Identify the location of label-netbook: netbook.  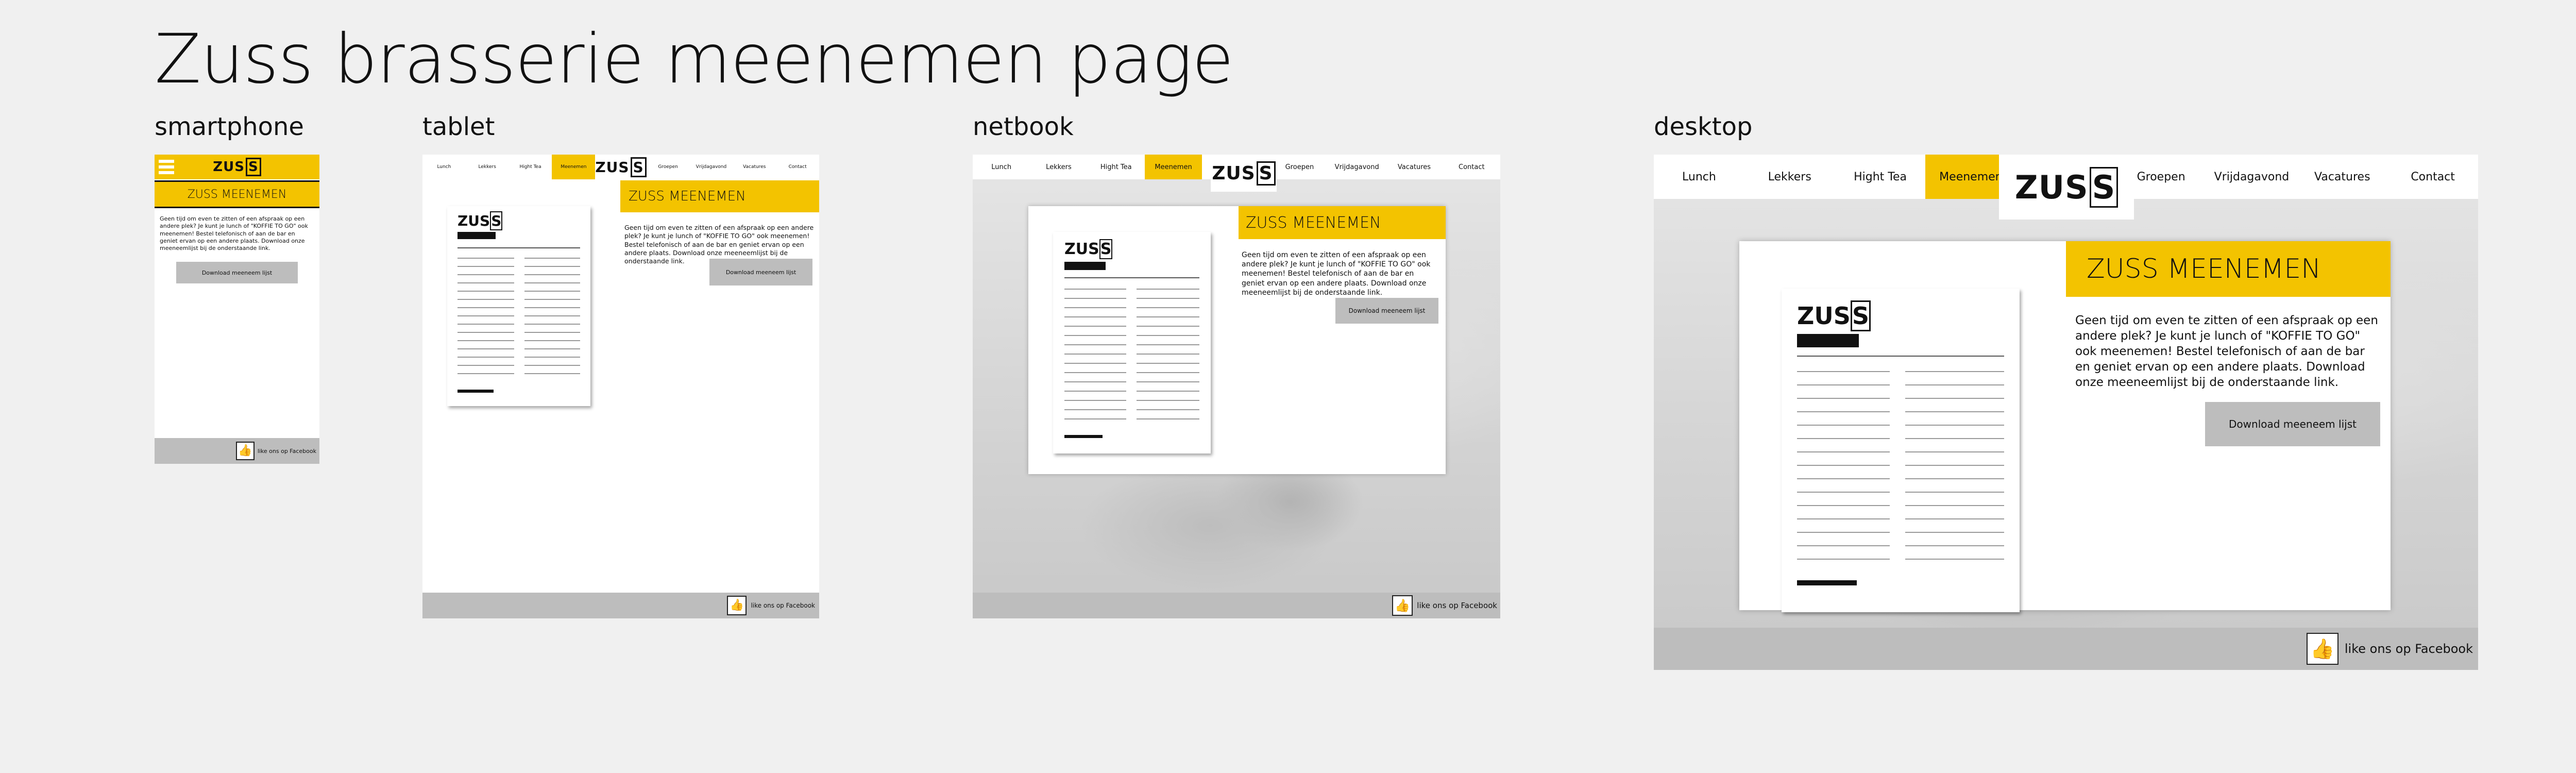
(1023, 126).